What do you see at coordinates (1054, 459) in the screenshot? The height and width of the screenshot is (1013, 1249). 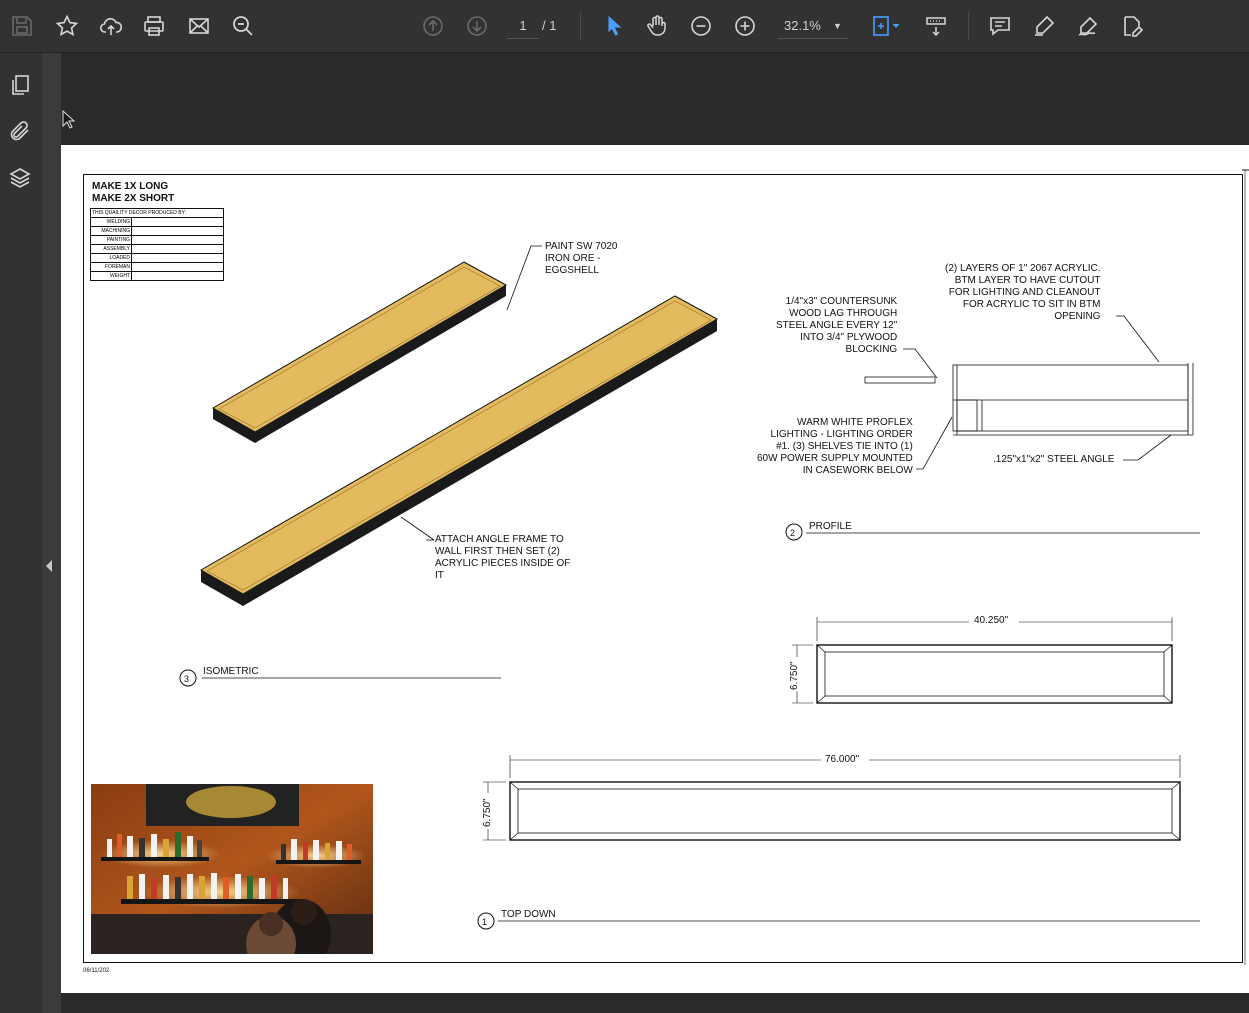 I see `note-steel-angle: .125"x1"x2" STEEL ANGLE` at bounding box center [1054, 459].